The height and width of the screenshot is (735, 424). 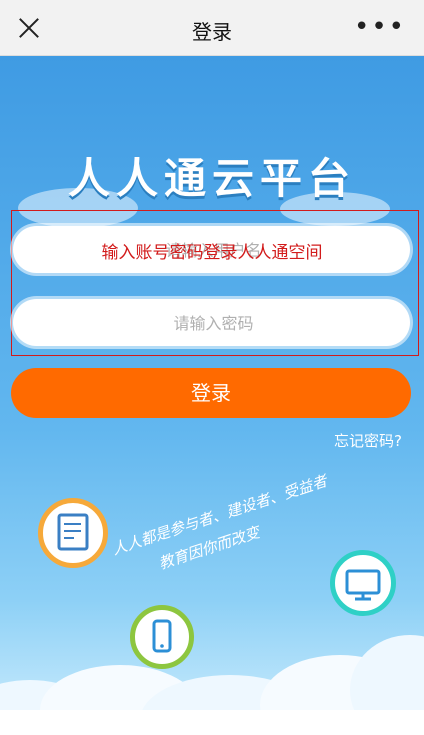 What do you see at coordinates (368, 440) in the screenshot?
I see `forgot-password-link: 忘记密码?` at bounding box center [368, 440].